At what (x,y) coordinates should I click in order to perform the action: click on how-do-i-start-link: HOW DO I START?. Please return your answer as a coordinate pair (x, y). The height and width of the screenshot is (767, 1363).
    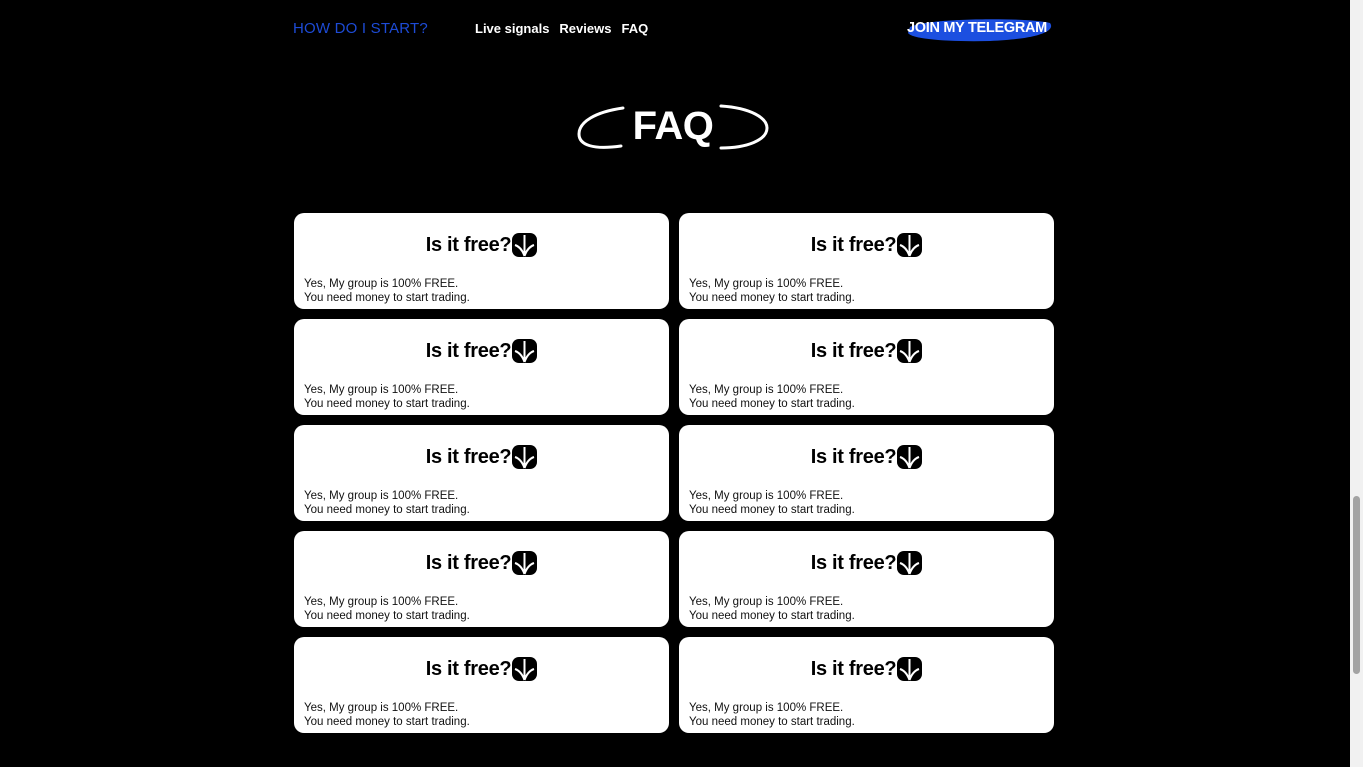
    Looking at the image, I should click on (360, 28).